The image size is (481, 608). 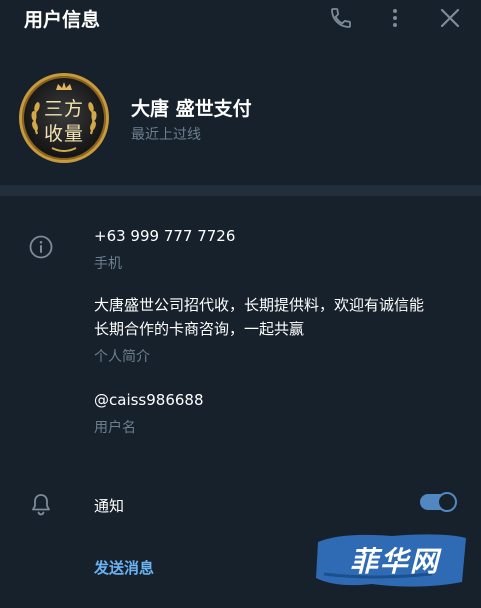 I want to click on header: 用户信息, so click(x=240, y=18).